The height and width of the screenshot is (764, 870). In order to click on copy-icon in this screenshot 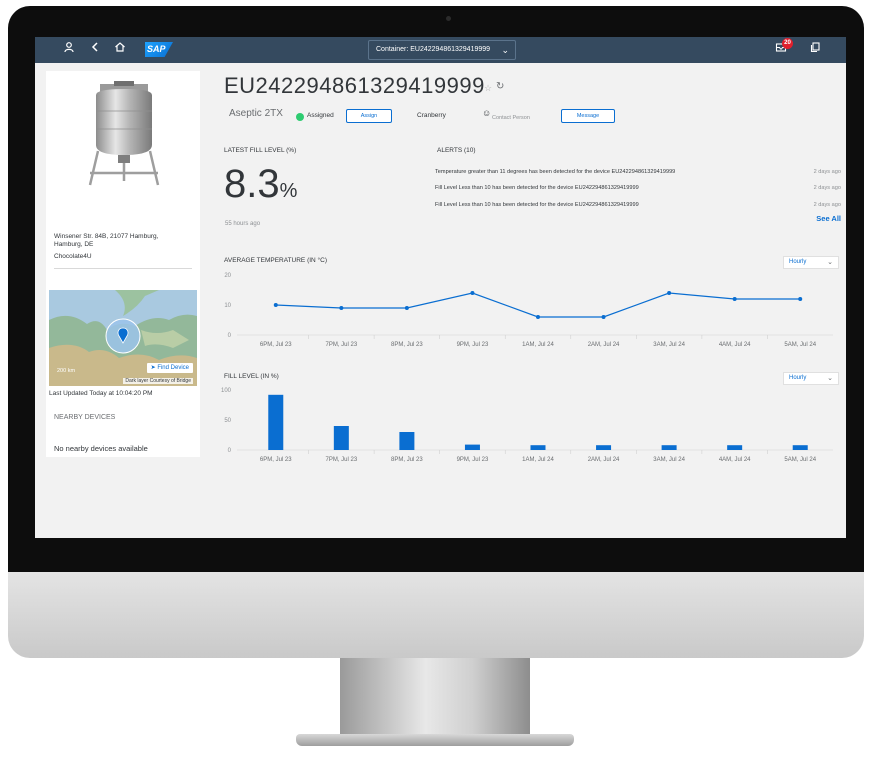, I will do `click(815, 49)`.